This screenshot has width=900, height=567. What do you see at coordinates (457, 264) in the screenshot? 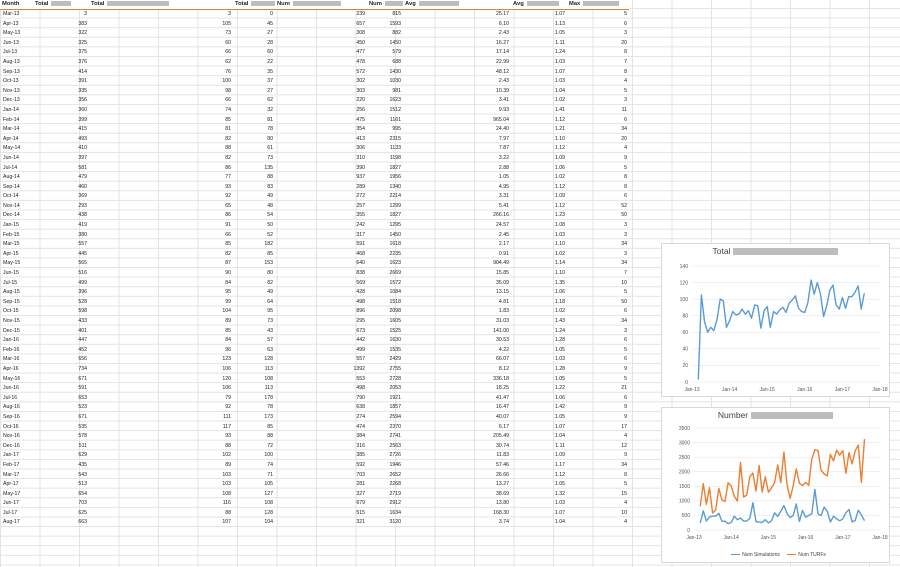
I see `value-cell: 904.49` at bounding box center [457, 264].